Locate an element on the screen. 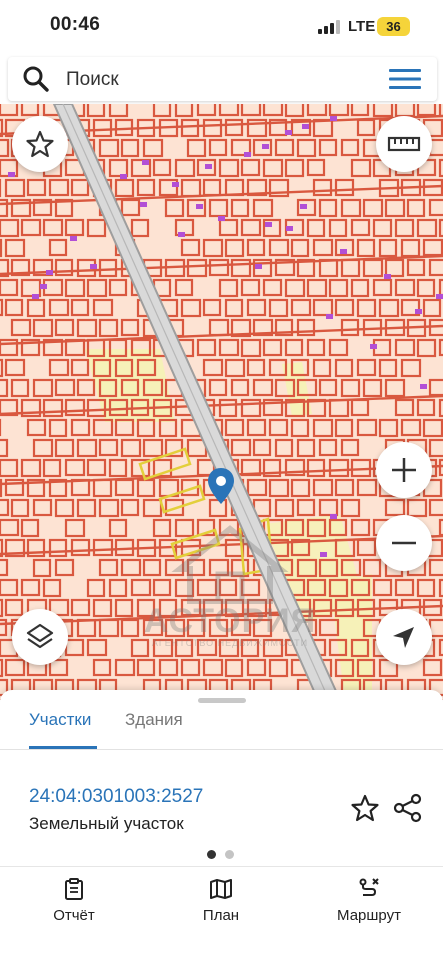 The height and width of the screenshot is (960, 443). page-indicator is located at coordinates (222, 855).